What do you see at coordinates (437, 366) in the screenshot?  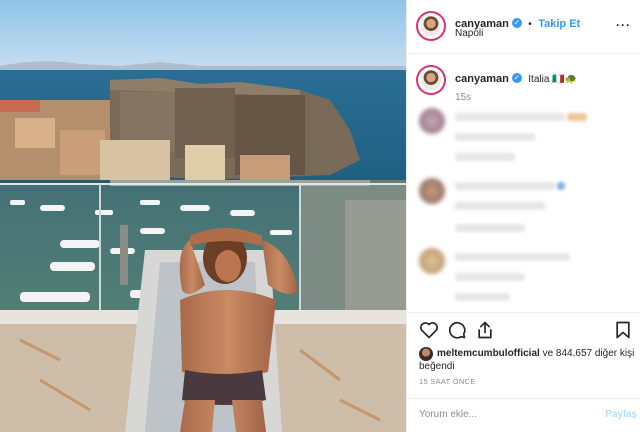 I see `likes-suffix: beğendi` at bounding box center [437, 366].